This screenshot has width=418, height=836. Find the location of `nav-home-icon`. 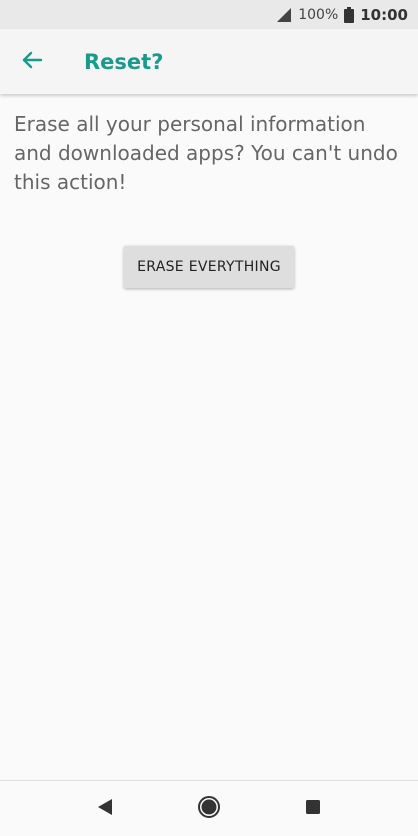

nav-home-icon is located at coordinates (209, 809).